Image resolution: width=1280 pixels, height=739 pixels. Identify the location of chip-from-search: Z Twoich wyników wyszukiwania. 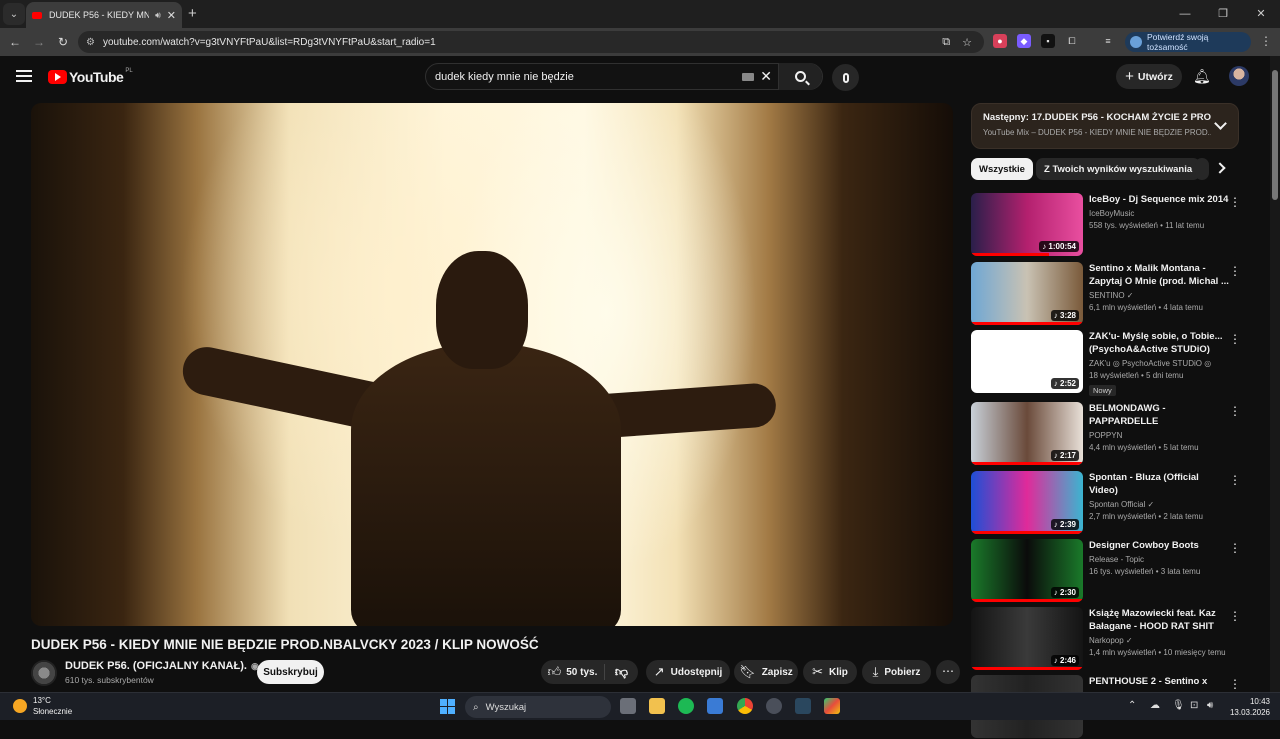
(1118, 169).